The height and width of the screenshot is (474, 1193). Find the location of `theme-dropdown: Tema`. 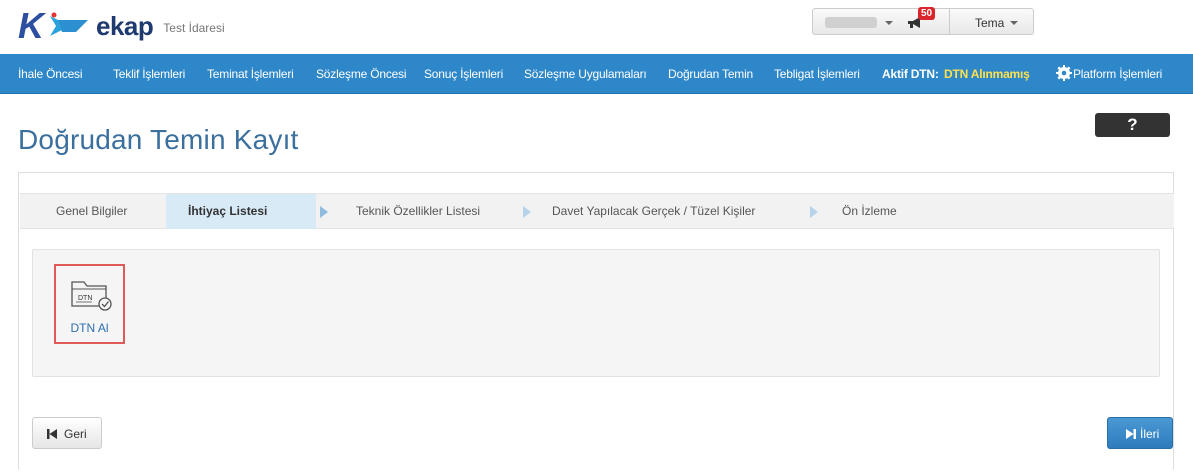

theme-dropdown: Tema is located at coordinates (992, 21).